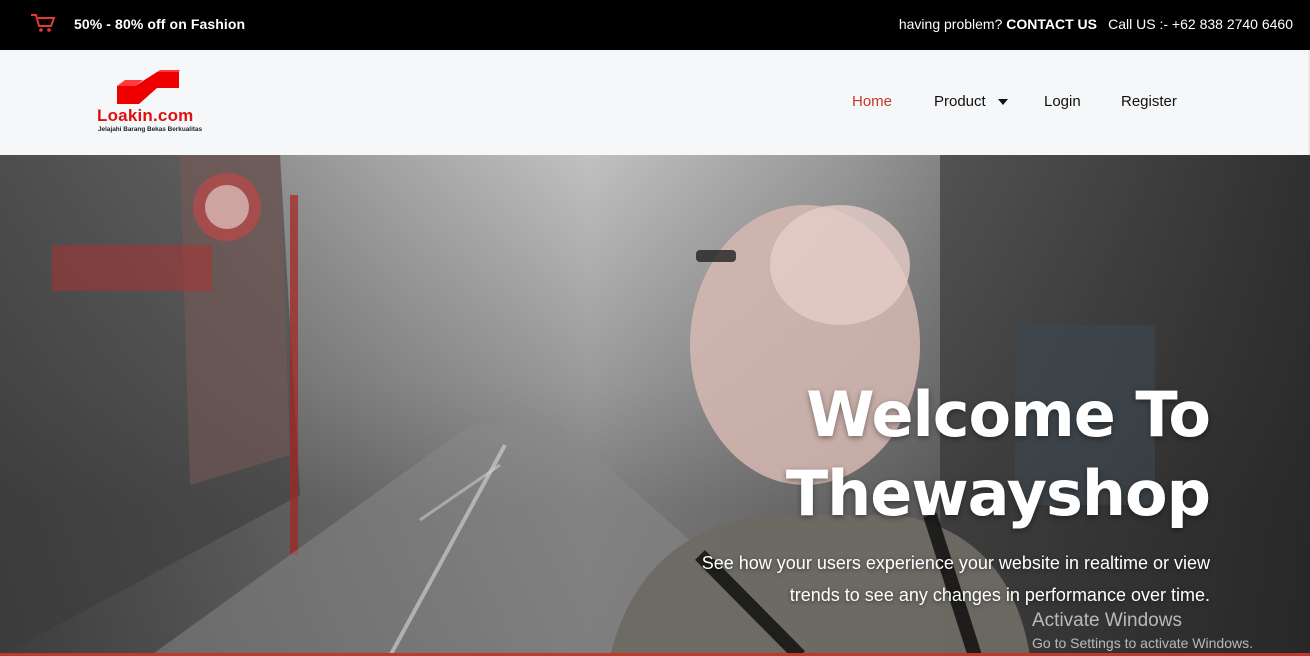 The height and width of the screenshot is (656, 1310). Describe the element at coordinates (956, 454) in the screenshot. I see `hero-title: Welcome To Thewayshop` at that location.